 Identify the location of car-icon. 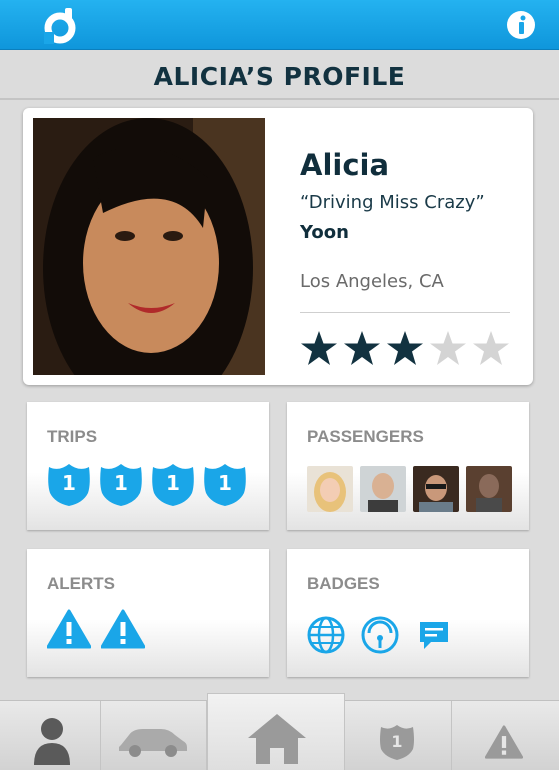
(153, 743).